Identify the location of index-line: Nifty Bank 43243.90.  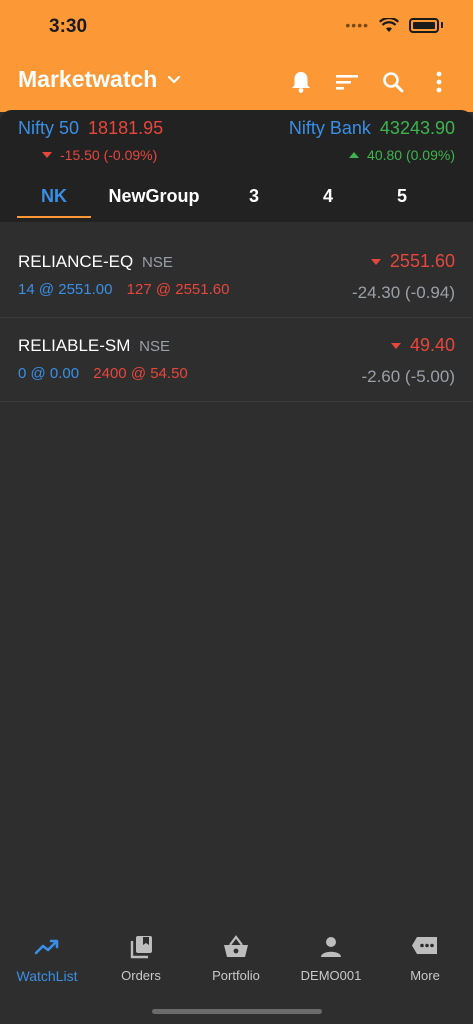
(372, 128).